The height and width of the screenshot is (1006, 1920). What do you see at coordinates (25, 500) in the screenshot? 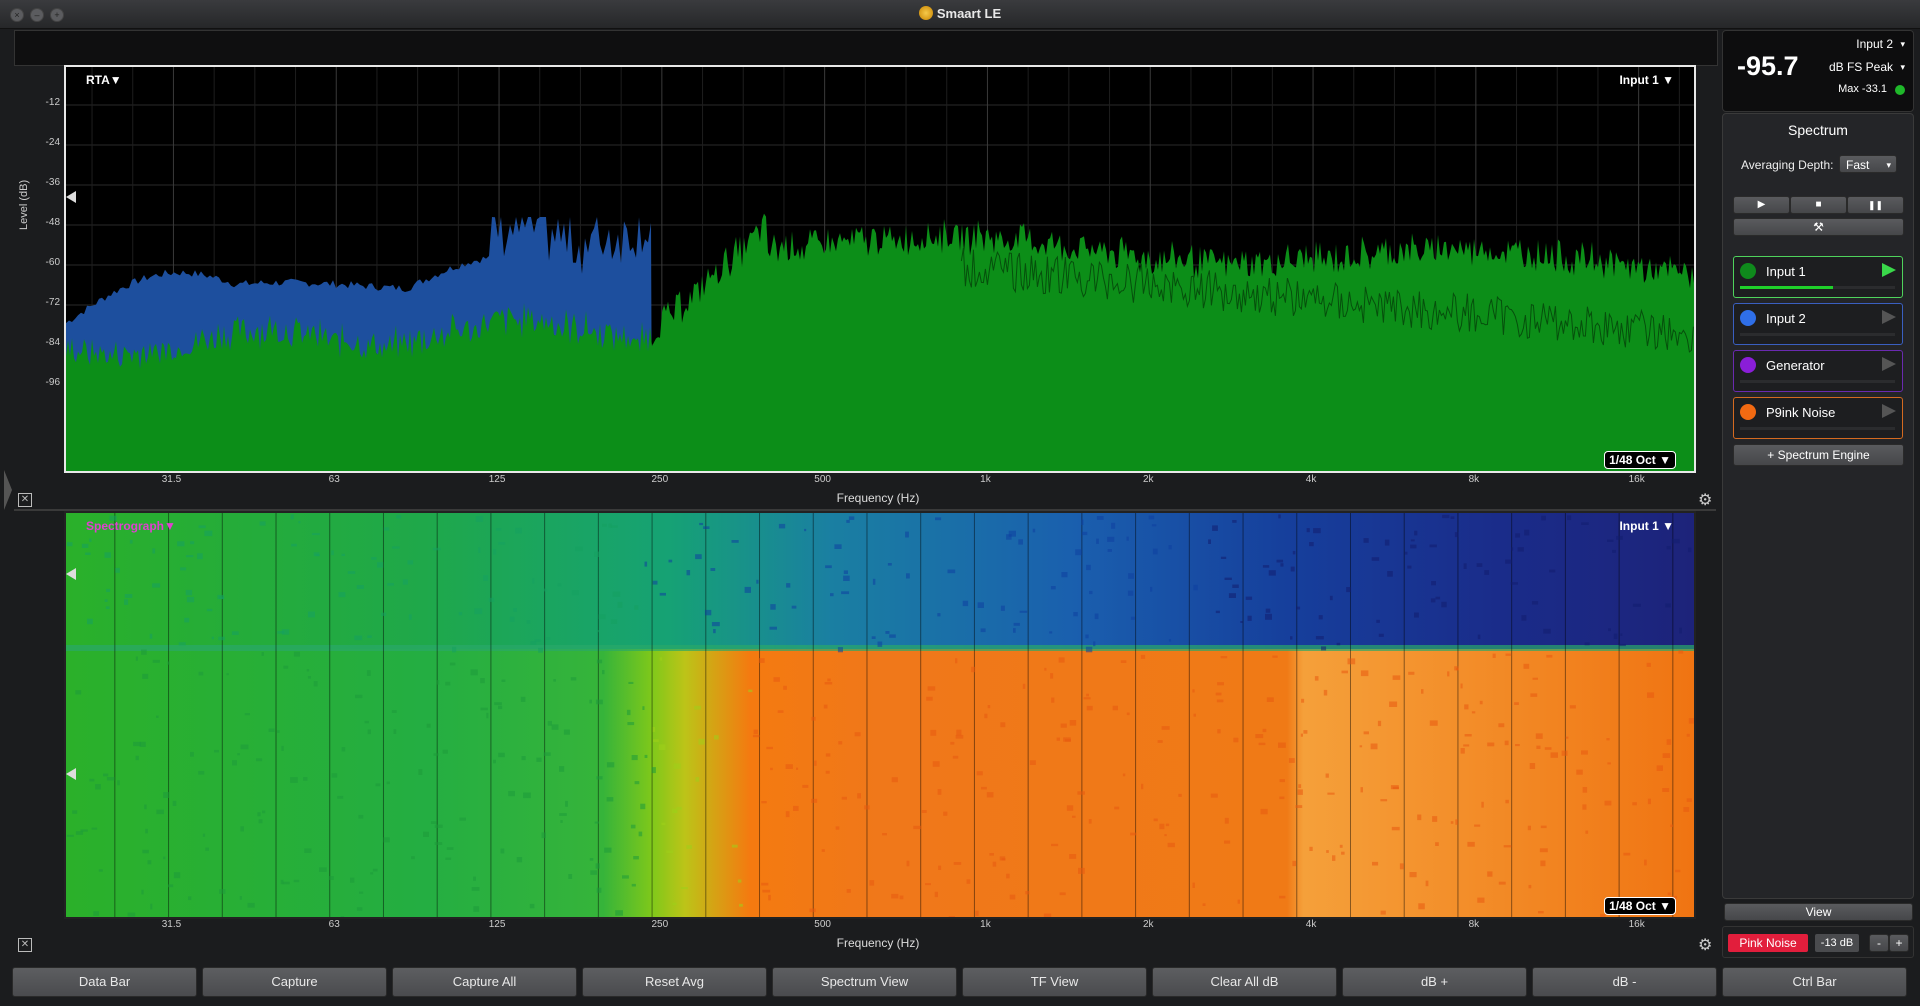
I see `close-plot-icon: ✕` at bounding box center [25, 500].